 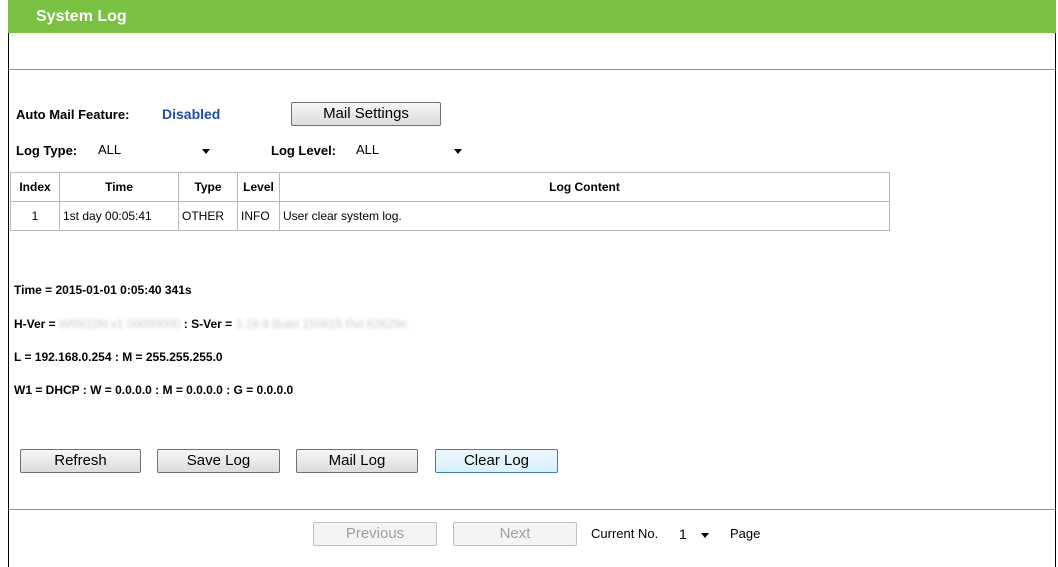 I want to click on sver-value: 3.16.9 Build 150615 Rel.62629n, so click(x=321, y=324).